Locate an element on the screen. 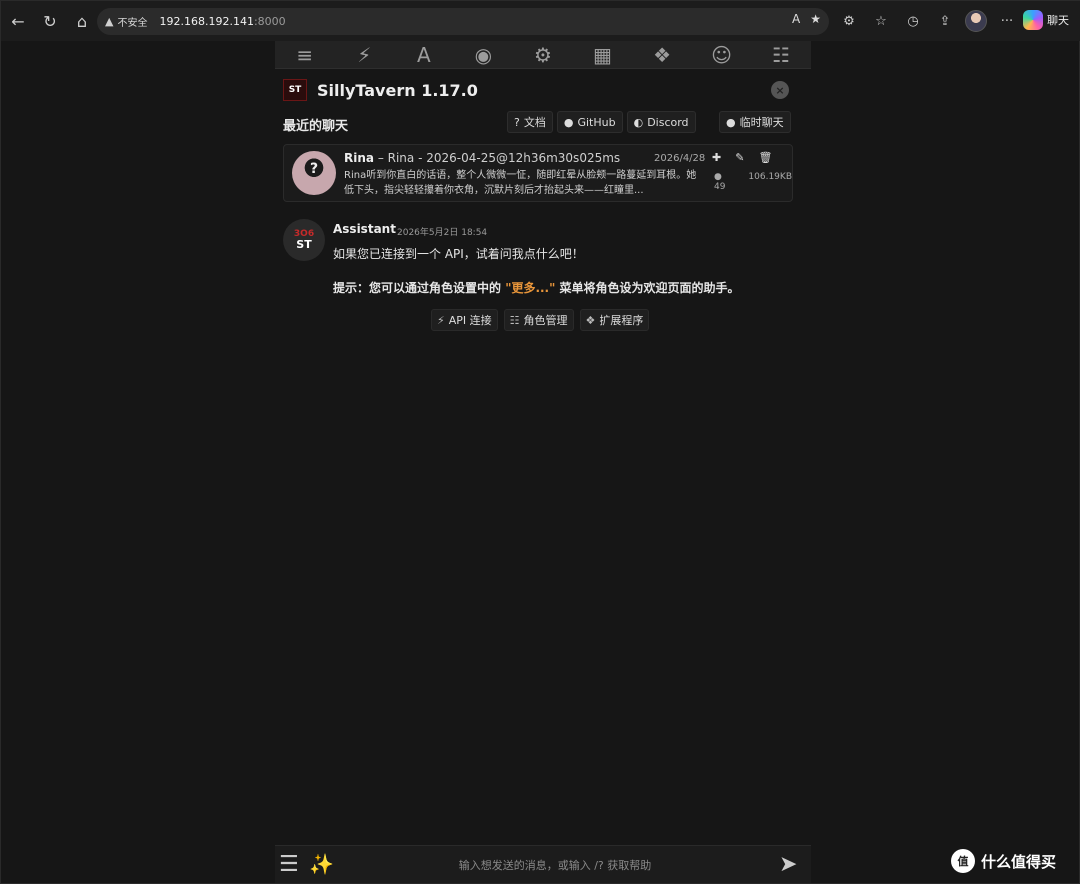 Image resolution: width=1080 pixels, height=884 pixels. character-management-label: 角色管理 is located at coordinates (545, 320).